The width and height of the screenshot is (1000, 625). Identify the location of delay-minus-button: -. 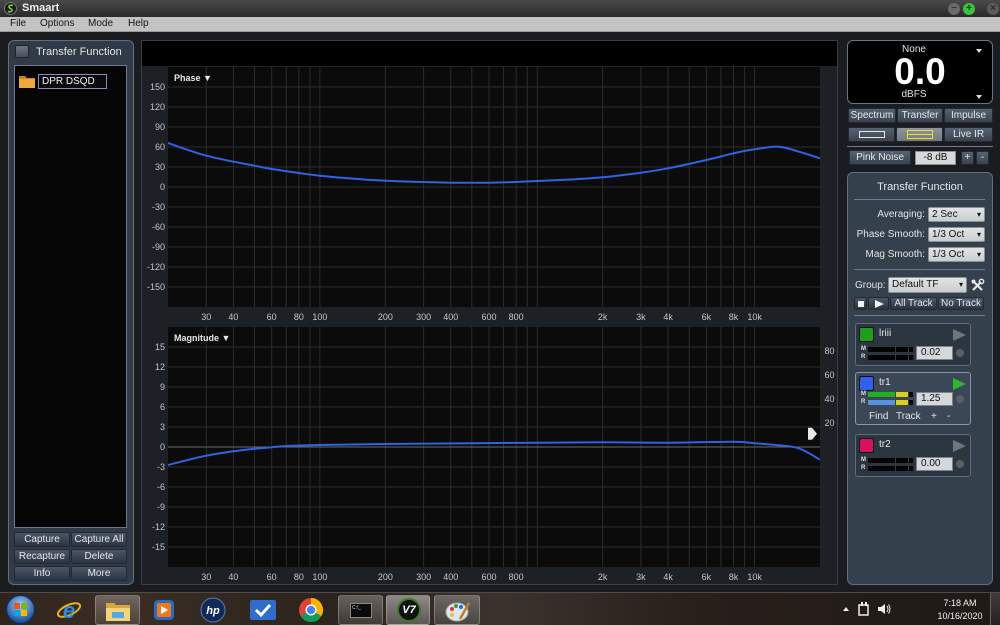
(948, 416).